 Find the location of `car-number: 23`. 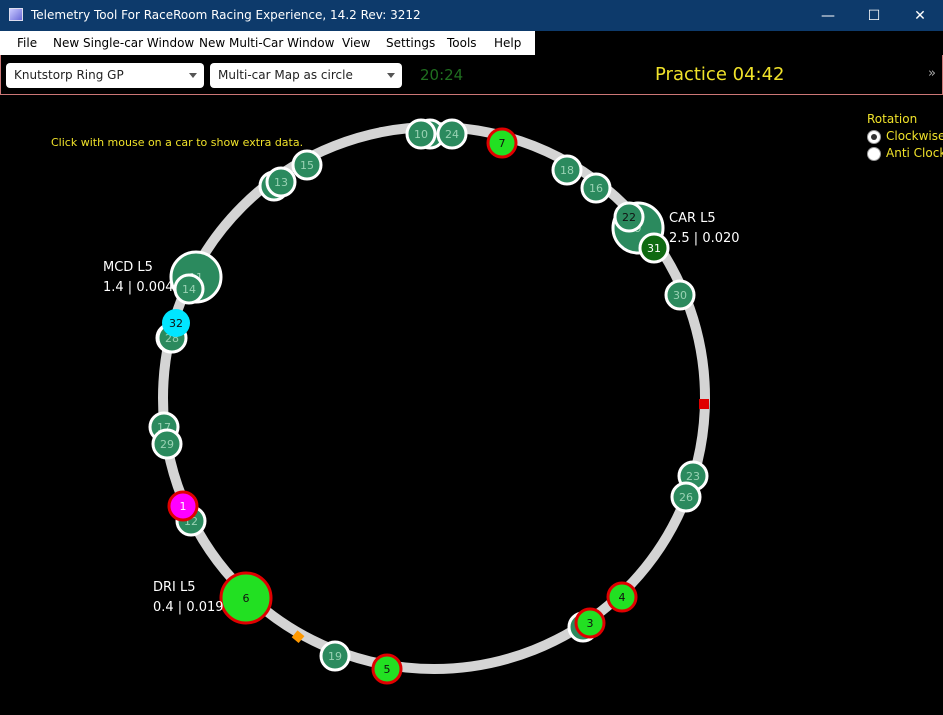

car-number: 23 is located at coordinates (693, 476).